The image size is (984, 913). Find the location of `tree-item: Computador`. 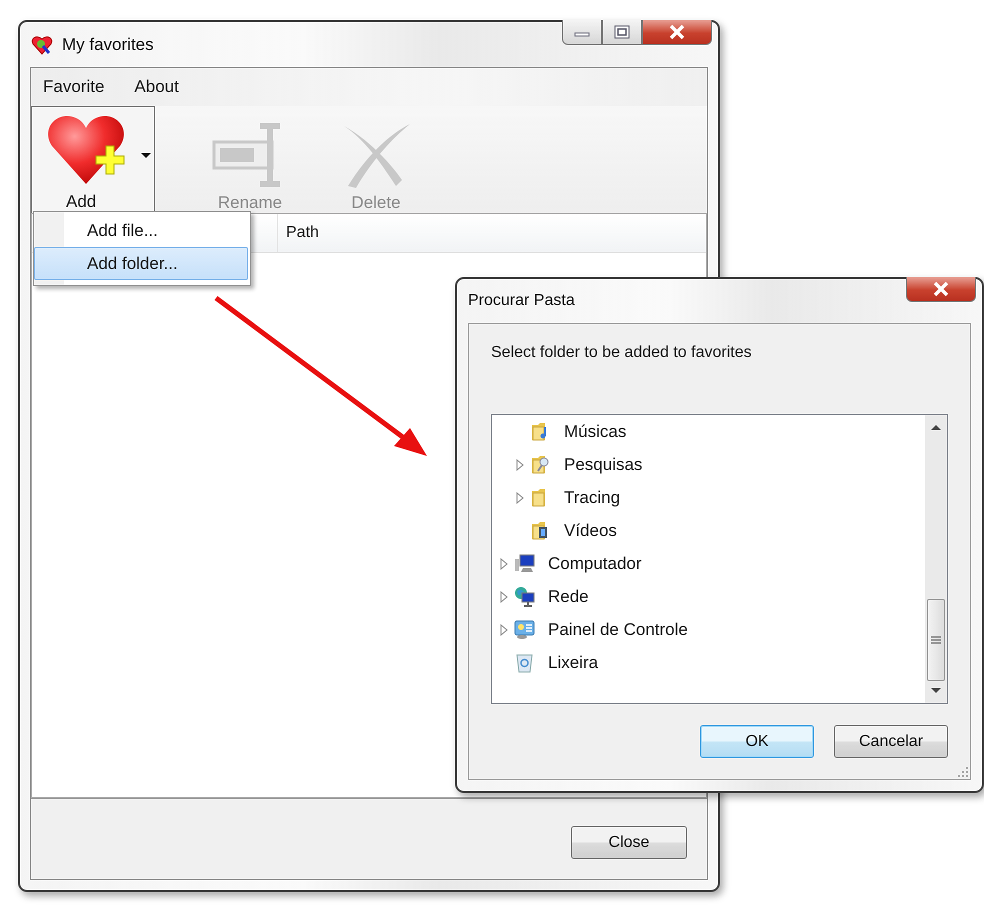

tree-item: Computador is located at coordinates (708, 563).